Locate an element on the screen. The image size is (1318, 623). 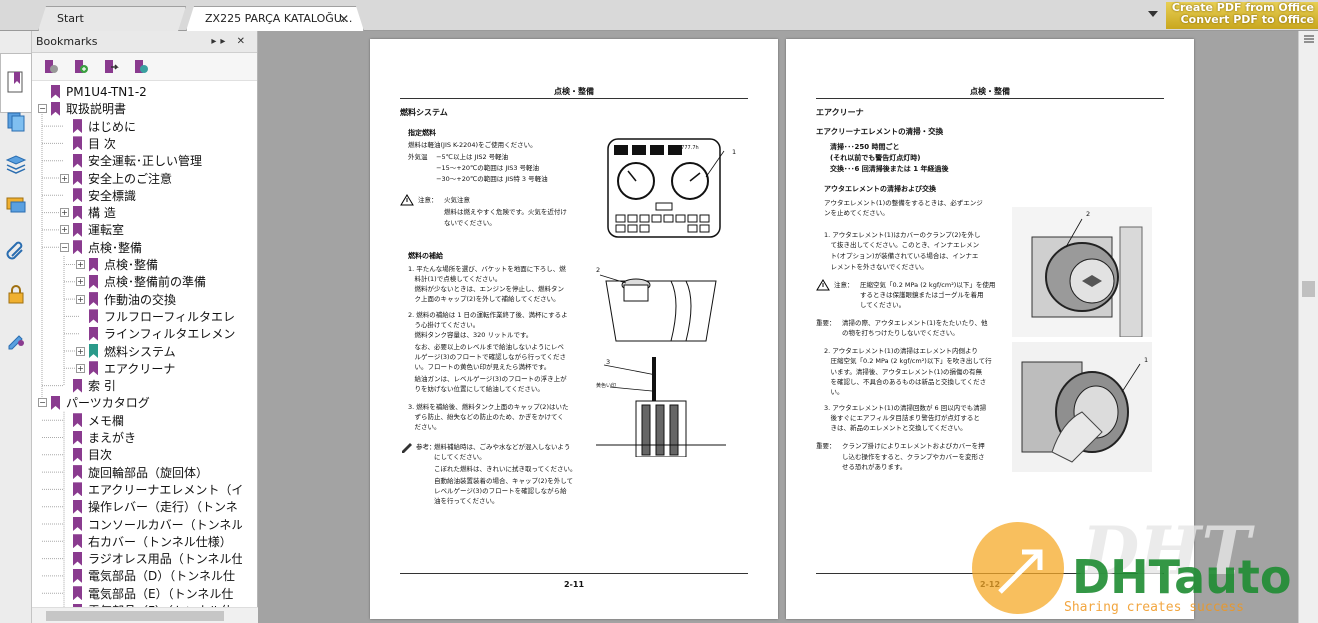
warning-triangle-icon is located at coordinates (823, 285).